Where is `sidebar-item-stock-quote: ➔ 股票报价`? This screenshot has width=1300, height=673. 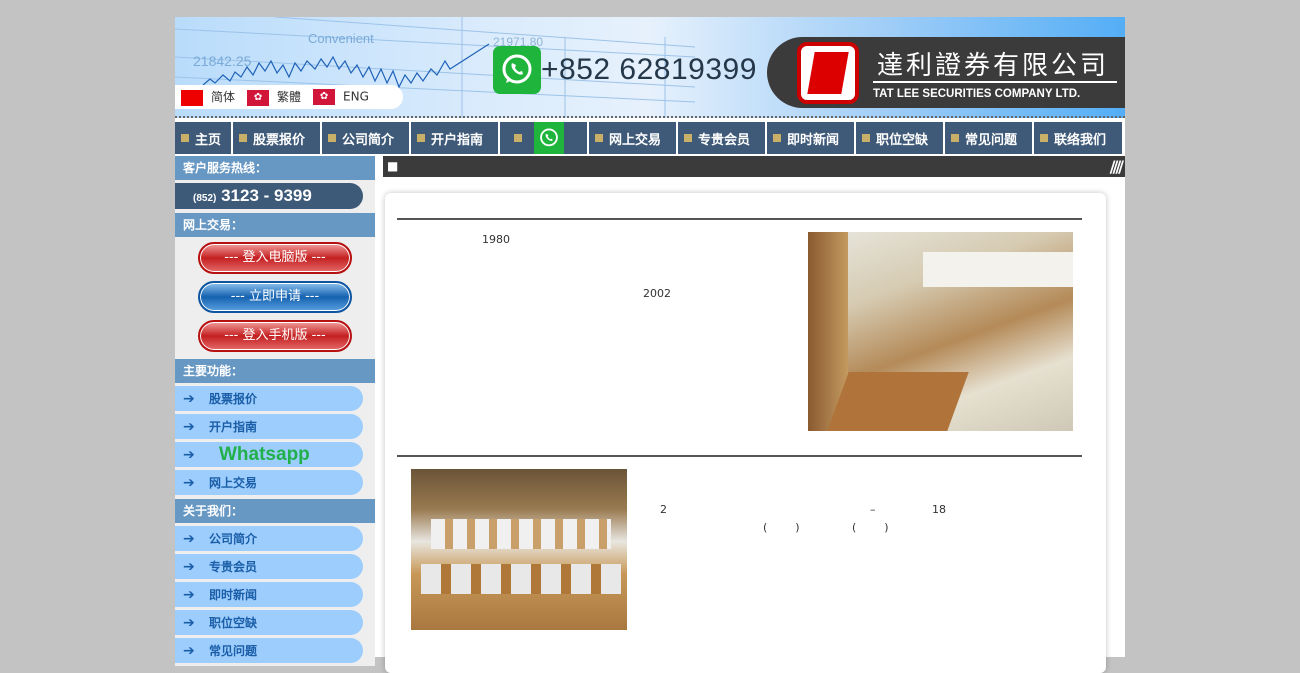 sidebar-item-stock-quote: ➔ 股票报价 is located at coordinates (269, 398).